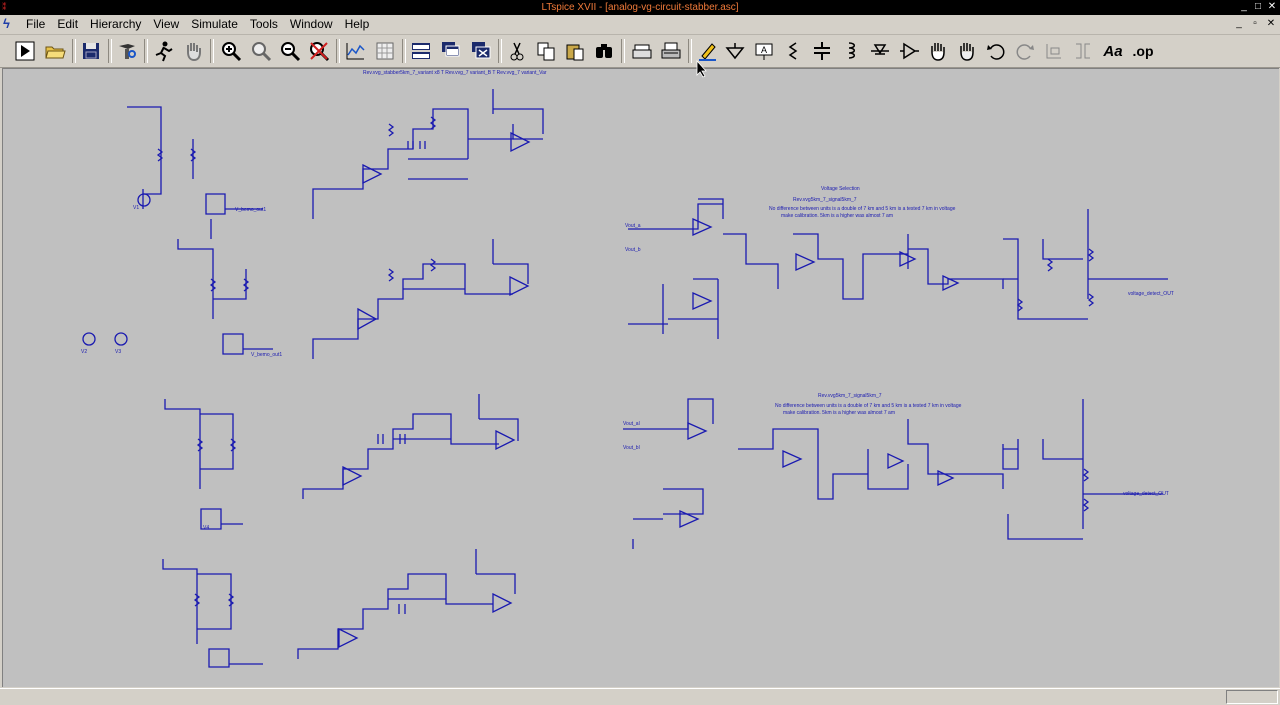  Describe the element at coordinates (4, 7) in the screenshot. I see `window-system-menu-icon: ⁑` at that location.